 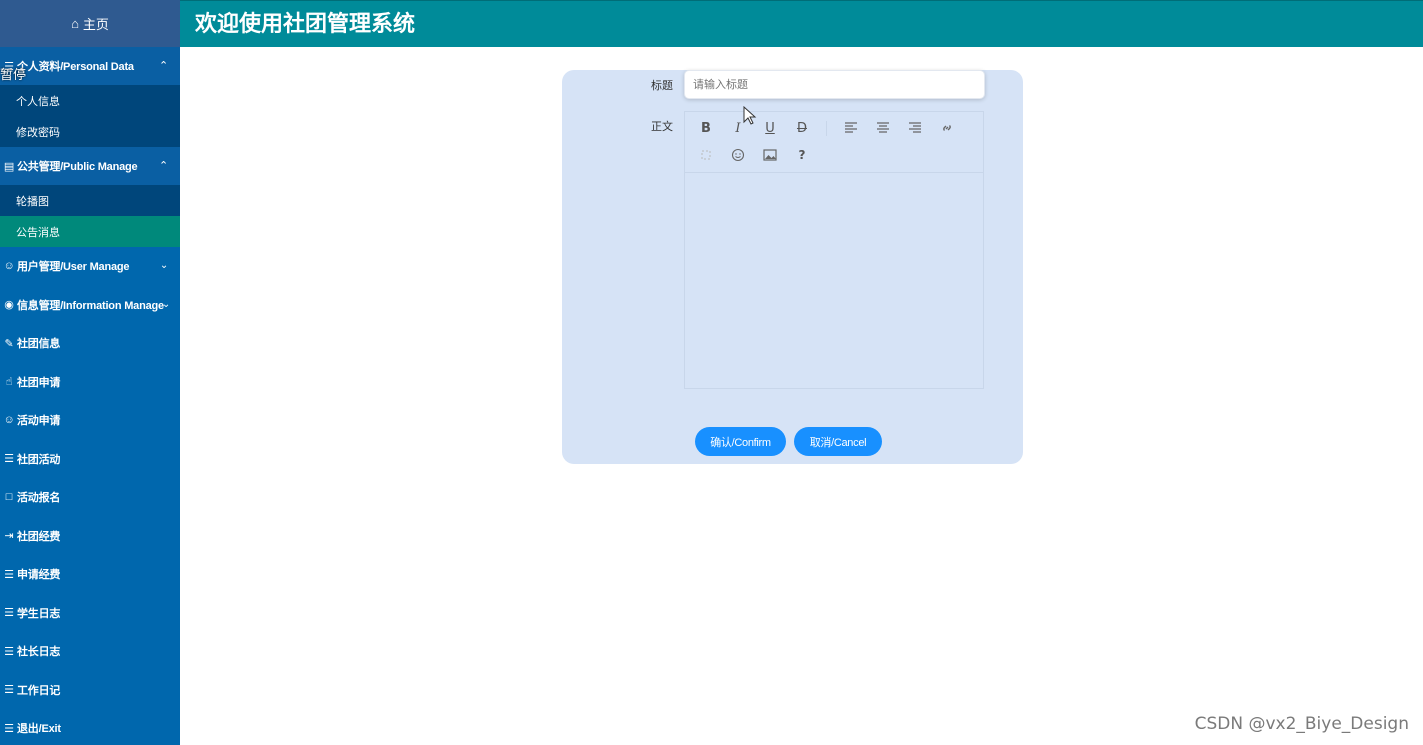 I want to click on sidebar-item-club-application: ☝ 社团申请, so click(x=90, y=382).